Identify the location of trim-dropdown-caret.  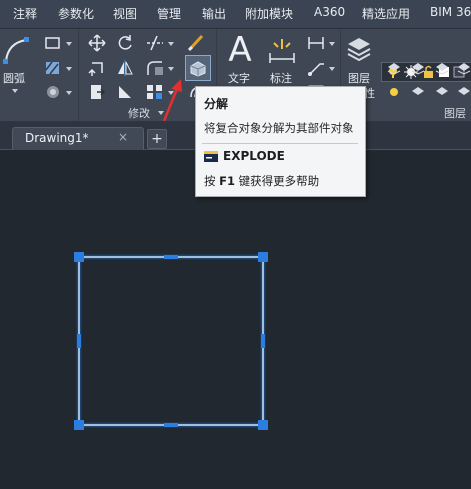
(171, 44).